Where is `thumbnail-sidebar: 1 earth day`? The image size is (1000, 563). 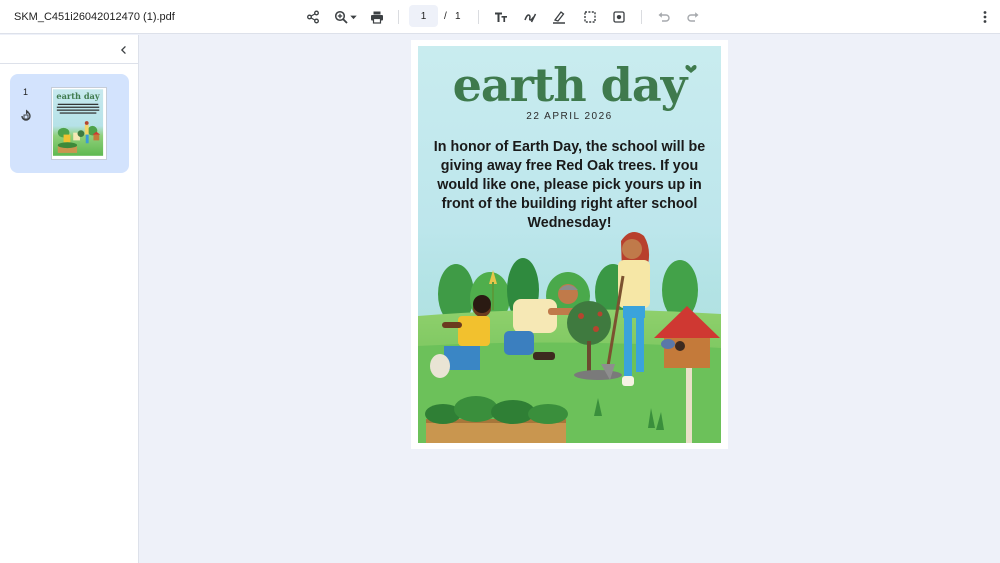 thumbnail-sidebar: 1 earth day is located at coordinates (69, 299).